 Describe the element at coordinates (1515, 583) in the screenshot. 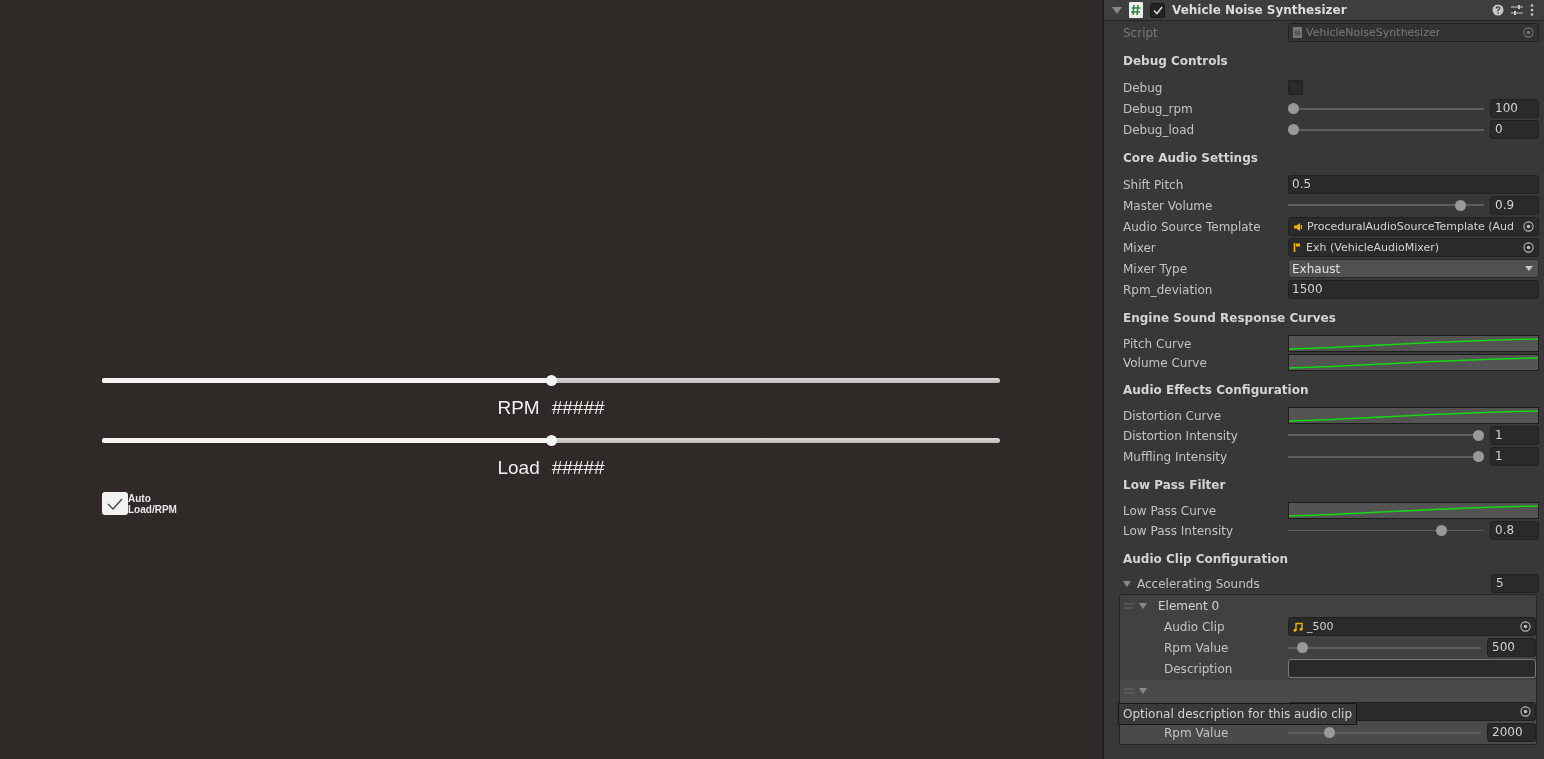

I see `array-size-field: 5` at that location.